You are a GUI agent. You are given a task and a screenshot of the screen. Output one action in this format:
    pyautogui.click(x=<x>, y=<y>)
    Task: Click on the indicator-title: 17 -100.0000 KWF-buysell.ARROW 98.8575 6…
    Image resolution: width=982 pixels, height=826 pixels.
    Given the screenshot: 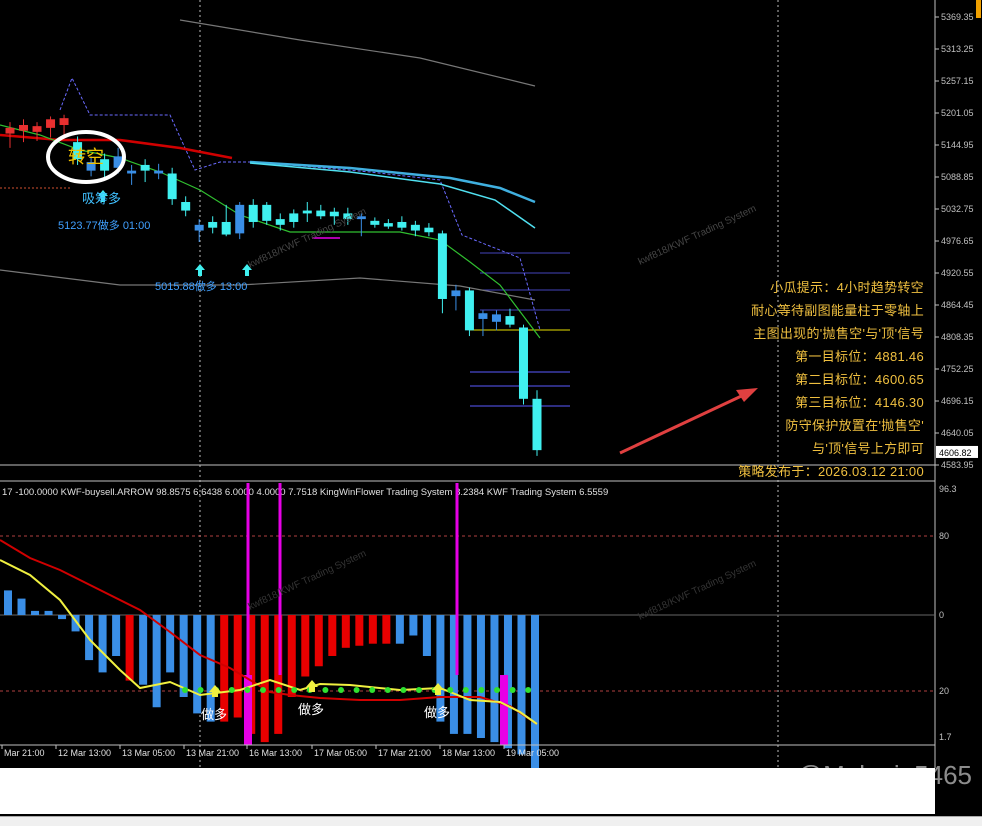 What is the action you would take?
    pyautogui.click(x=305, y=492)
    